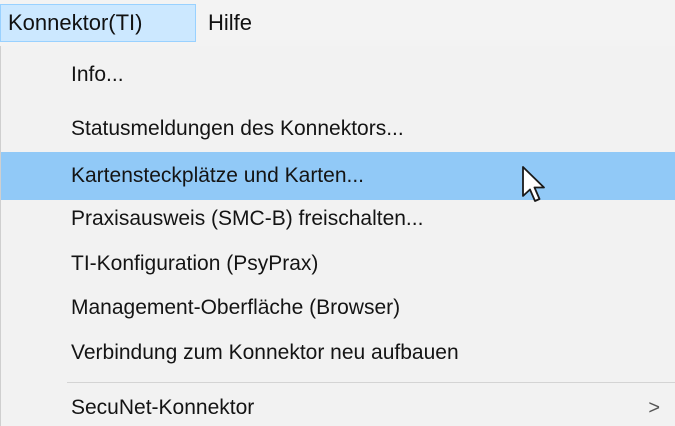  I want to click on menu-item-label: SecuNet-Konnektor, so click(163, 407).